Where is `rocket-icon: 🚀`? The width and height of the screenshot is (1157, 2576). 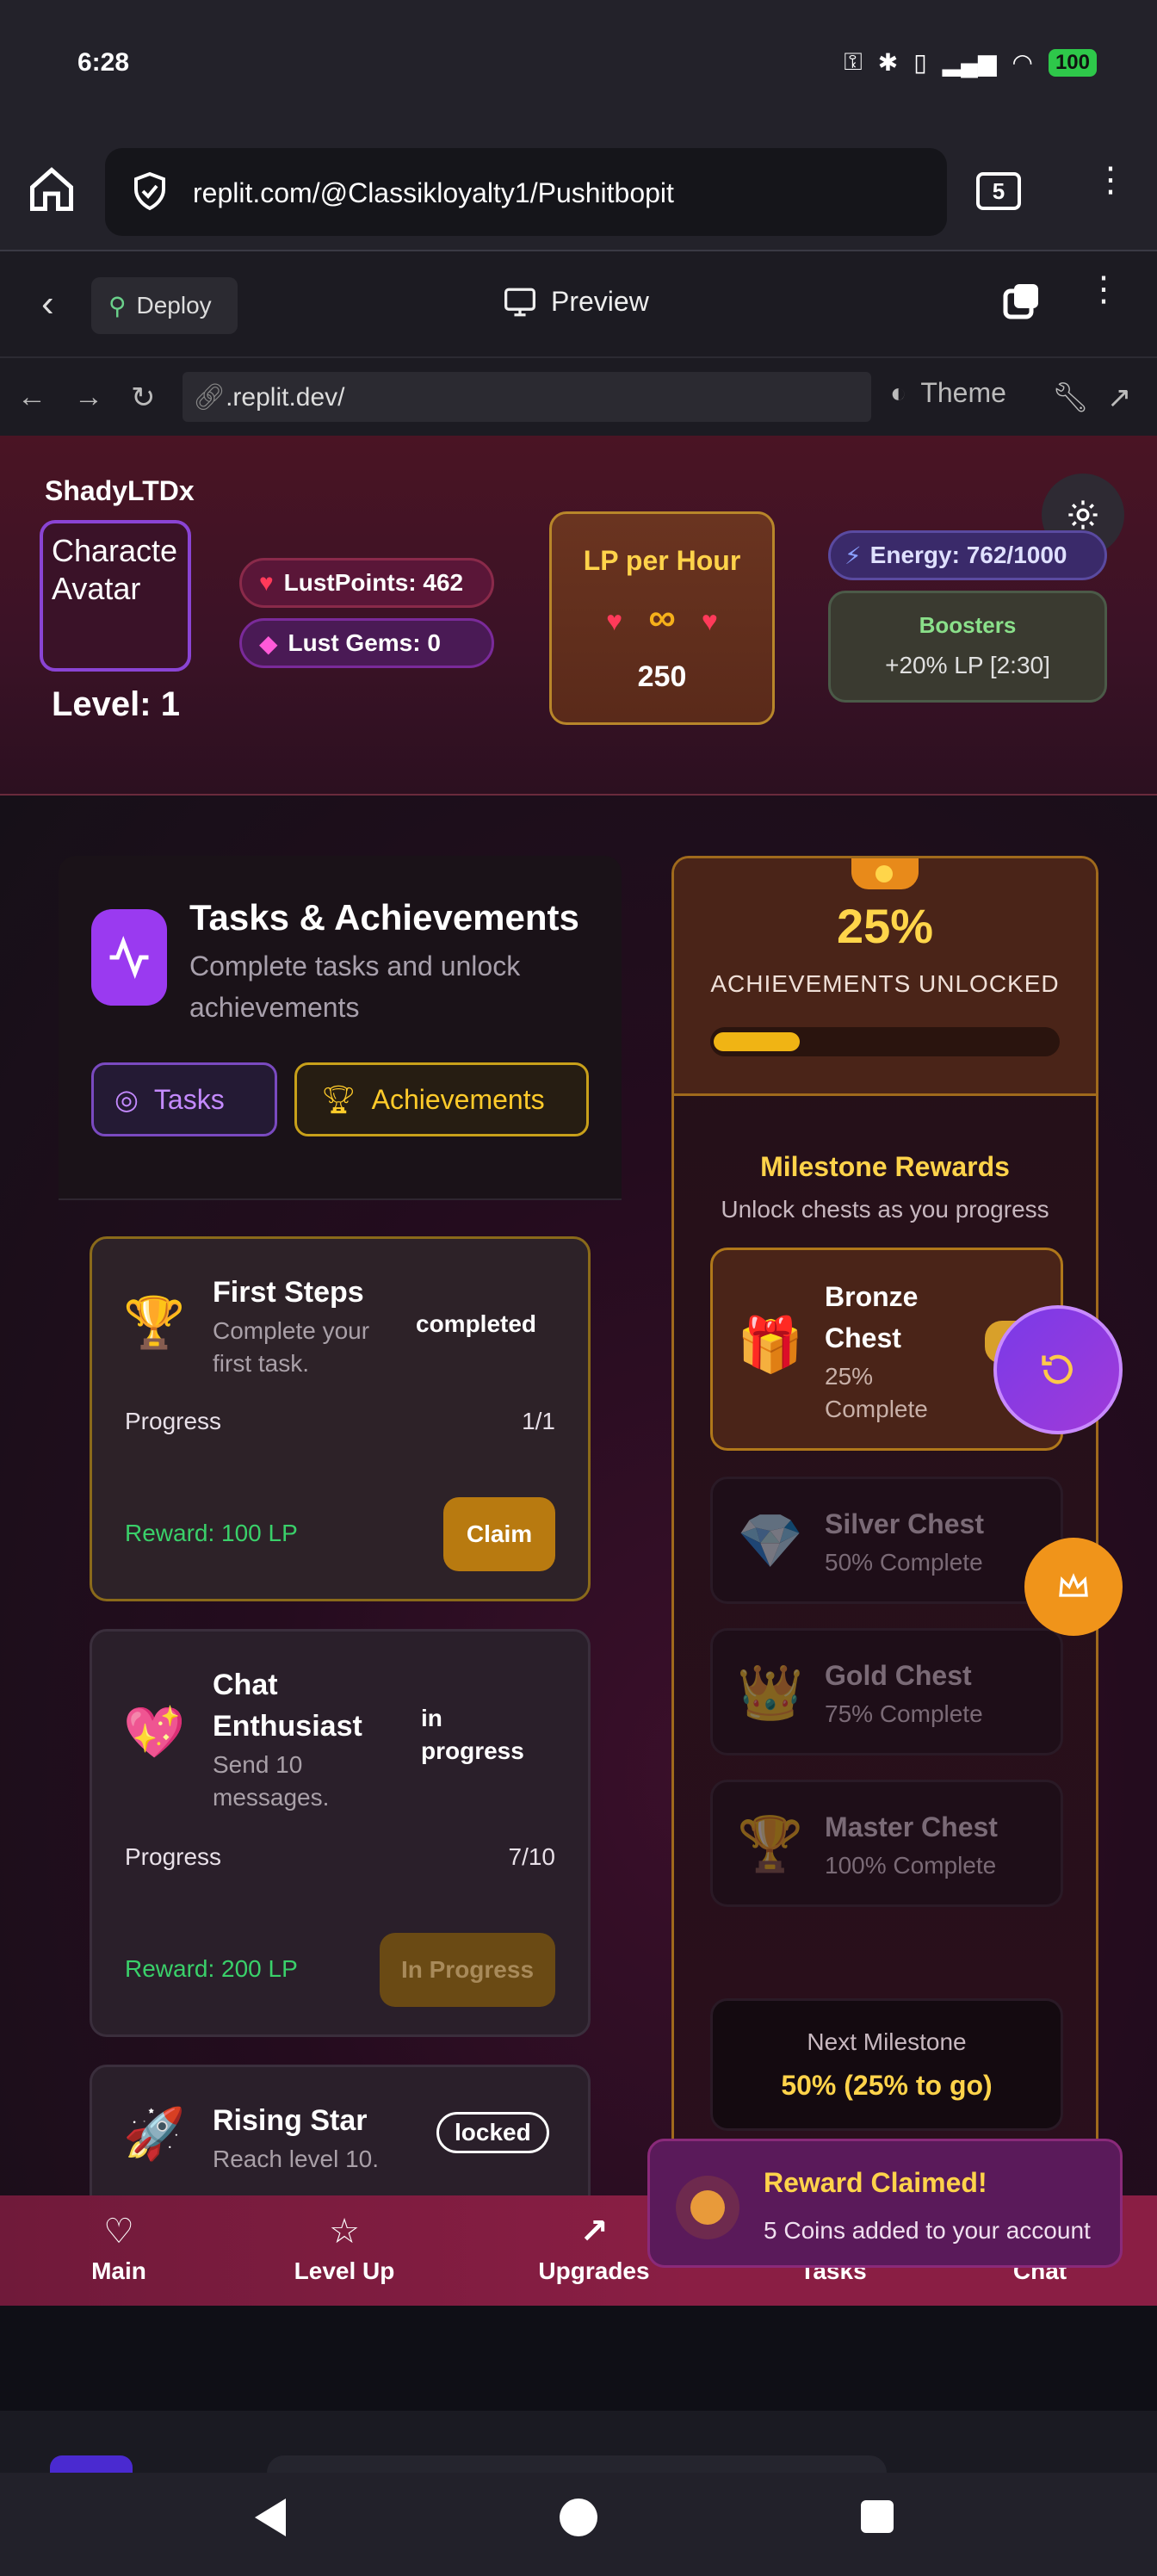
rocket-icon: 🚀 is located at coordinates (154, 2134).